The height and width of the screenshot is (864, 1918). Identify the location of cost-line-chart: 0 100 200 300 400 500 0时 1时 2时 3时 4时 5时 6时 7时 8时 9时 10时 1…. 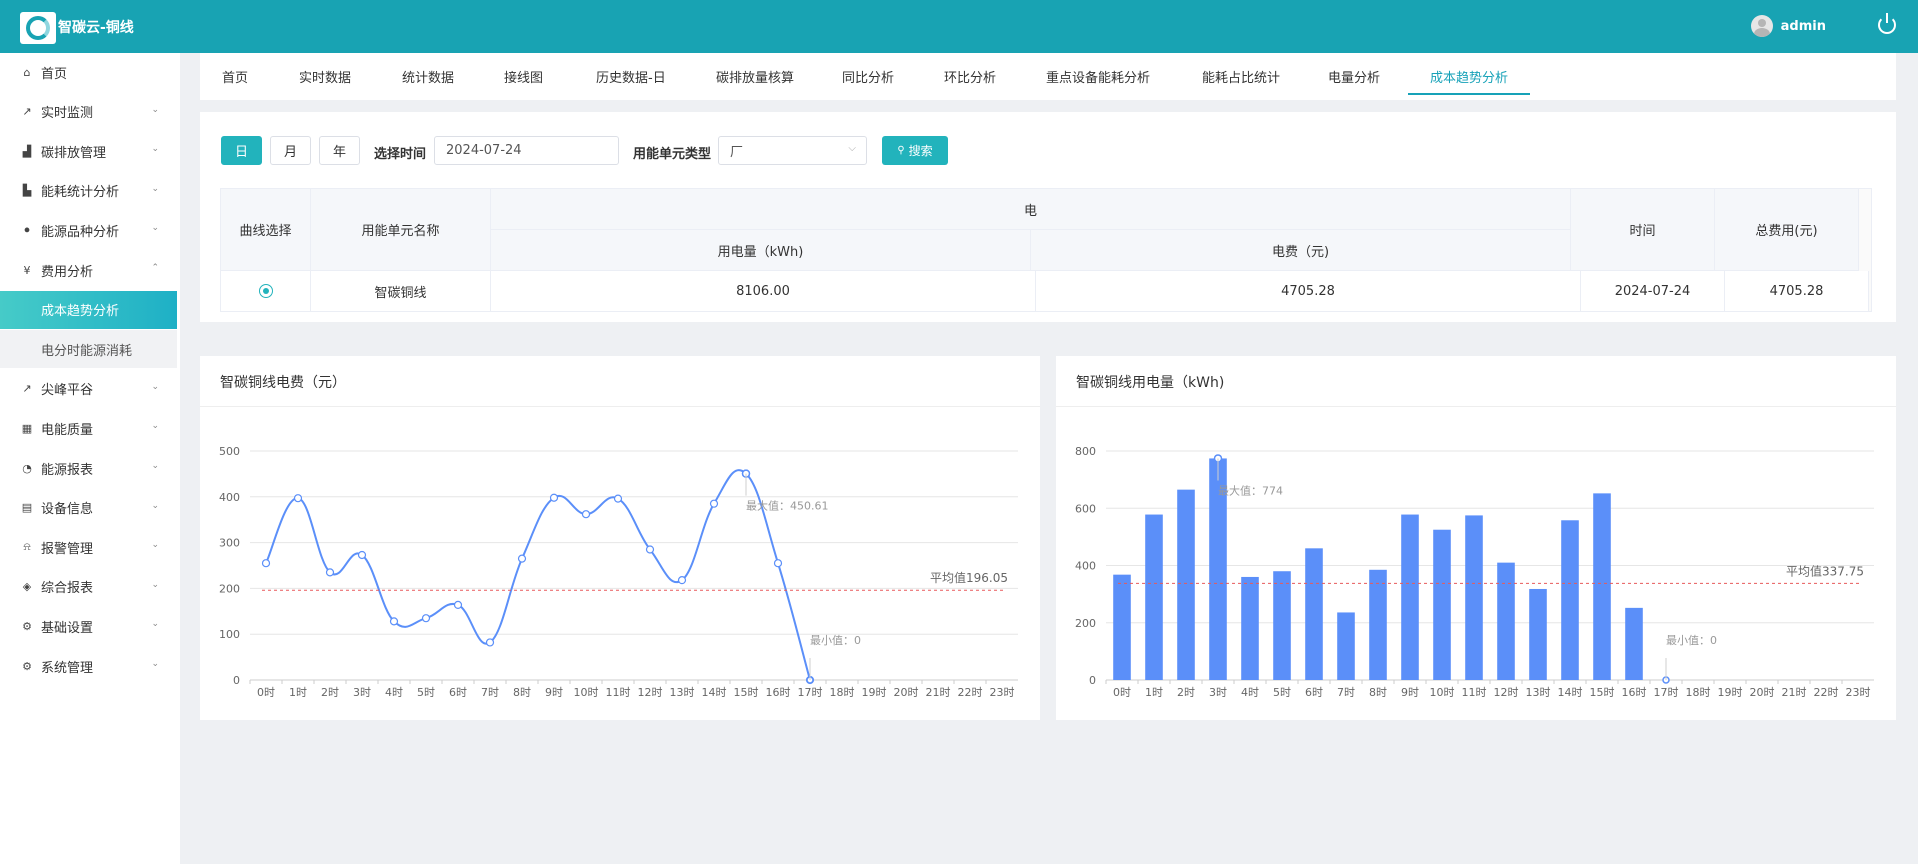
(618, 572).